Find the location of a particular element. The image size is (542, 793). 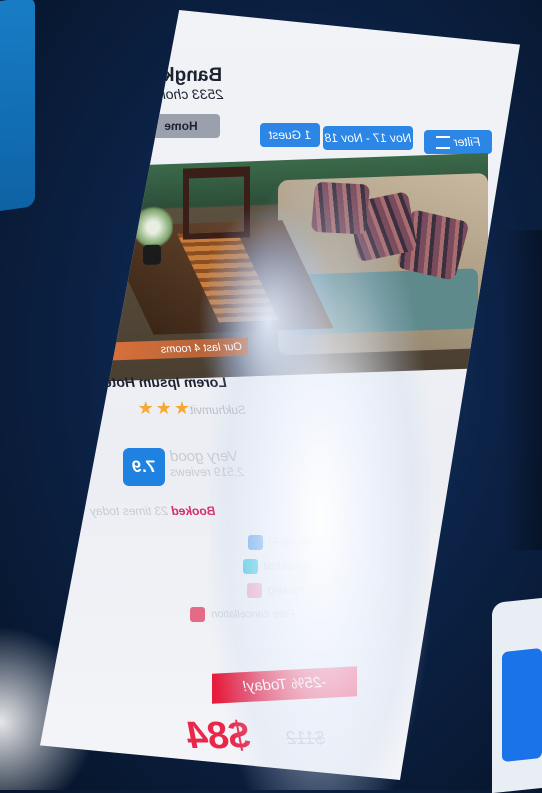

background-right-panel-inner is located at coordinates (522, 705).